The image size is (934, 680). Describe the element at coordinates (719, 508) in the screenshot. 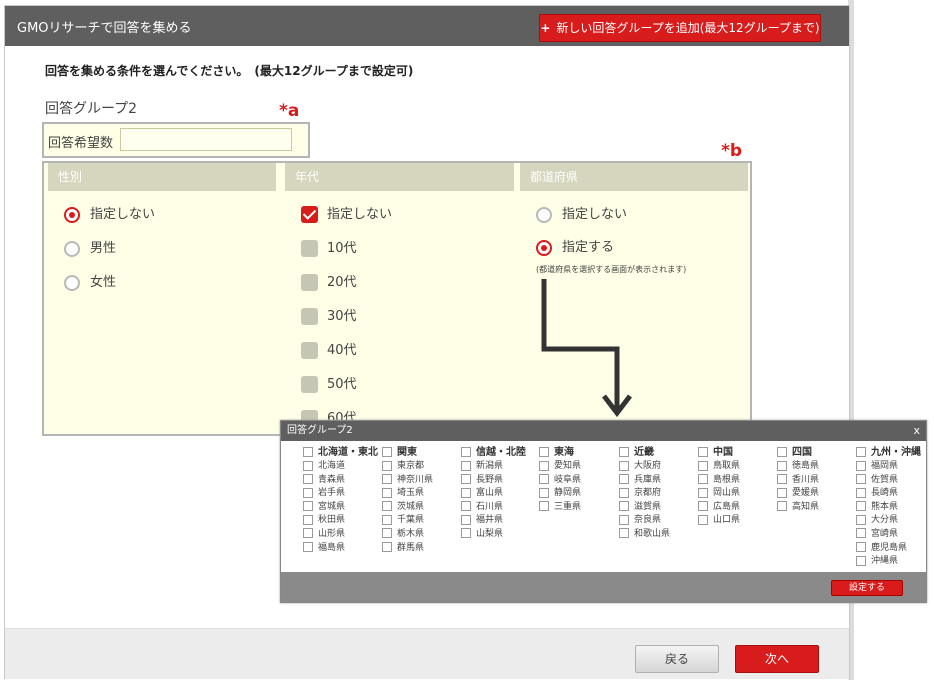

I see `prefecture-checkbox: 広島県` at that location.